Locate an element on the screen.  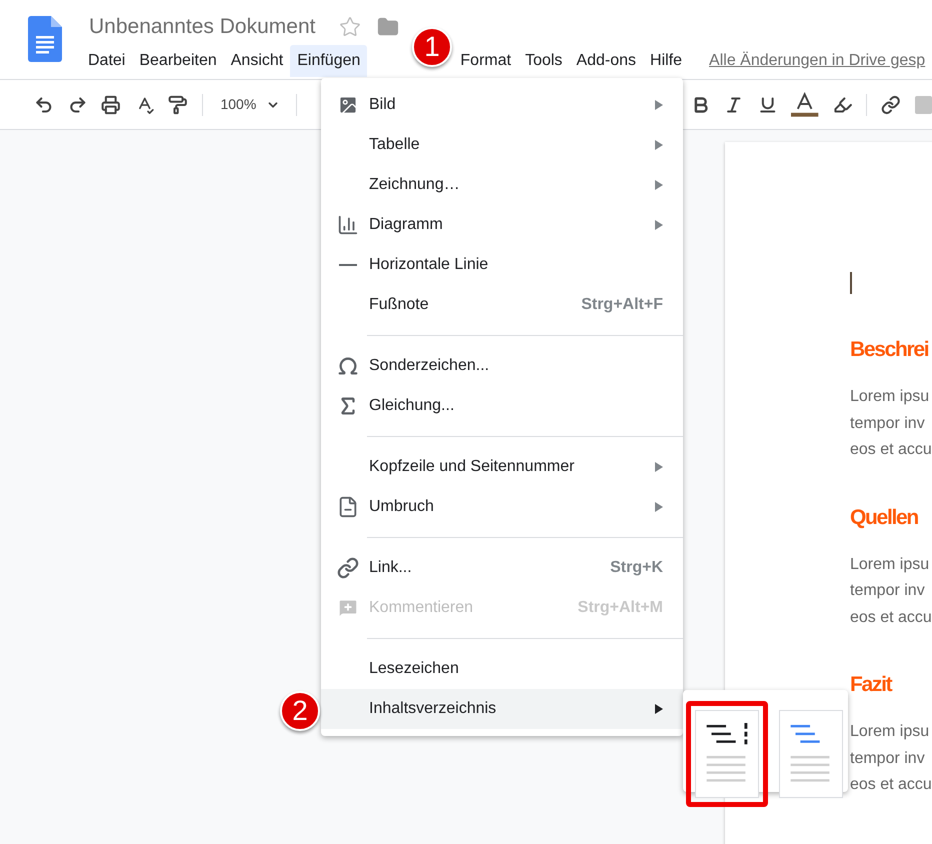
zoom-dropdown: 100% is located at coordinates (250, 104).